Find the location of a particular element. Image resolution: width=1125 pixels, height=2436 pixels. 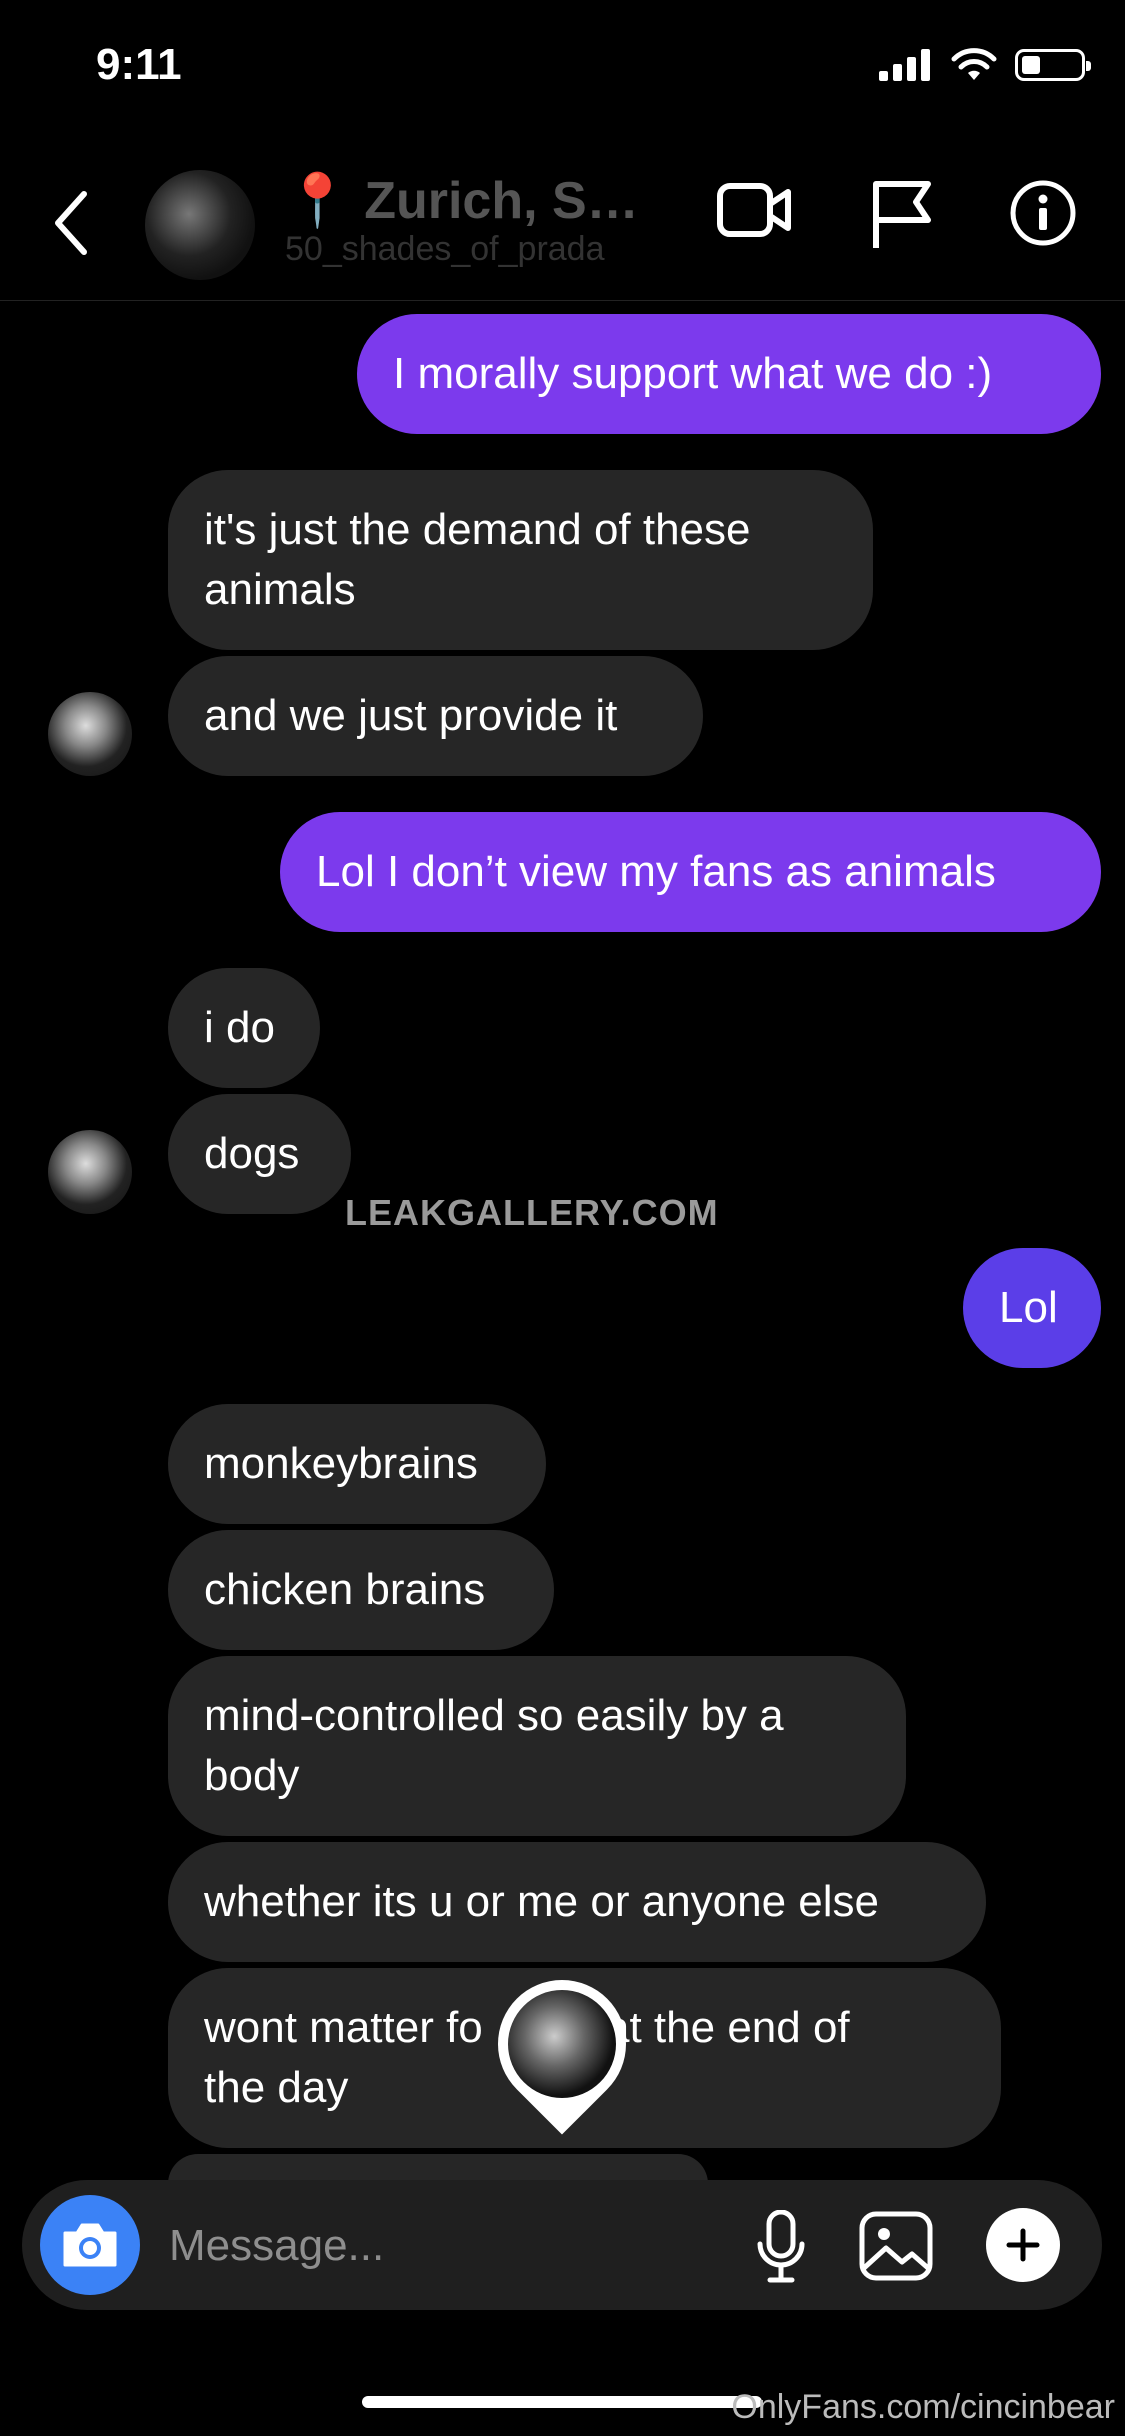

signal-icon is located at coordinates (904, 65).